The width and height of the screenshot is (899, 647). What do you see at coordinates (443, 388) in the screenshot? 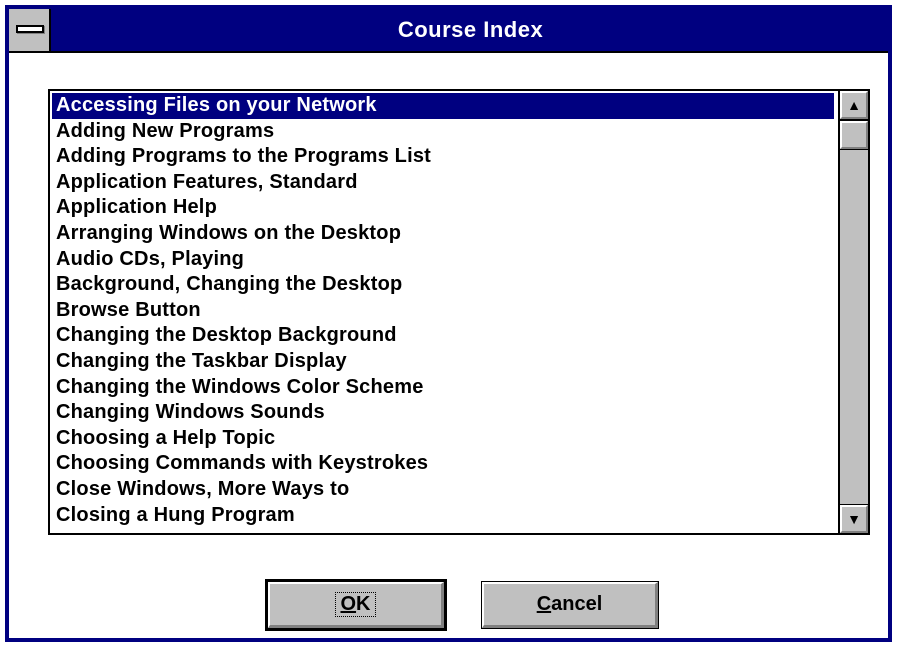
I see `list-item: Changing the Windows Color Scheme` at bounding box center [443, 388].